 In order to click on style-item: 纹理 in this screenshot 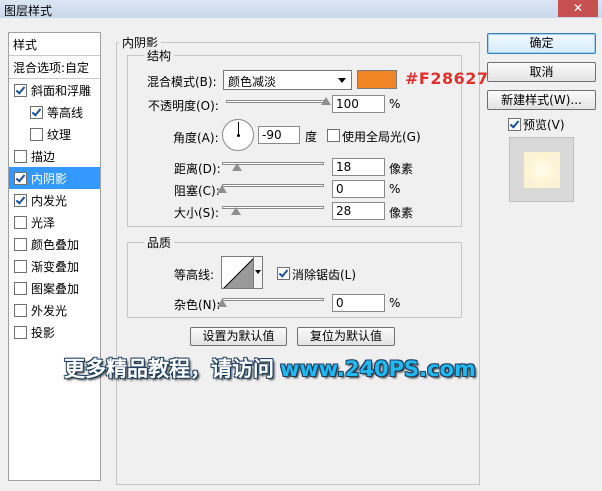, I will do `click(54, 134)`.